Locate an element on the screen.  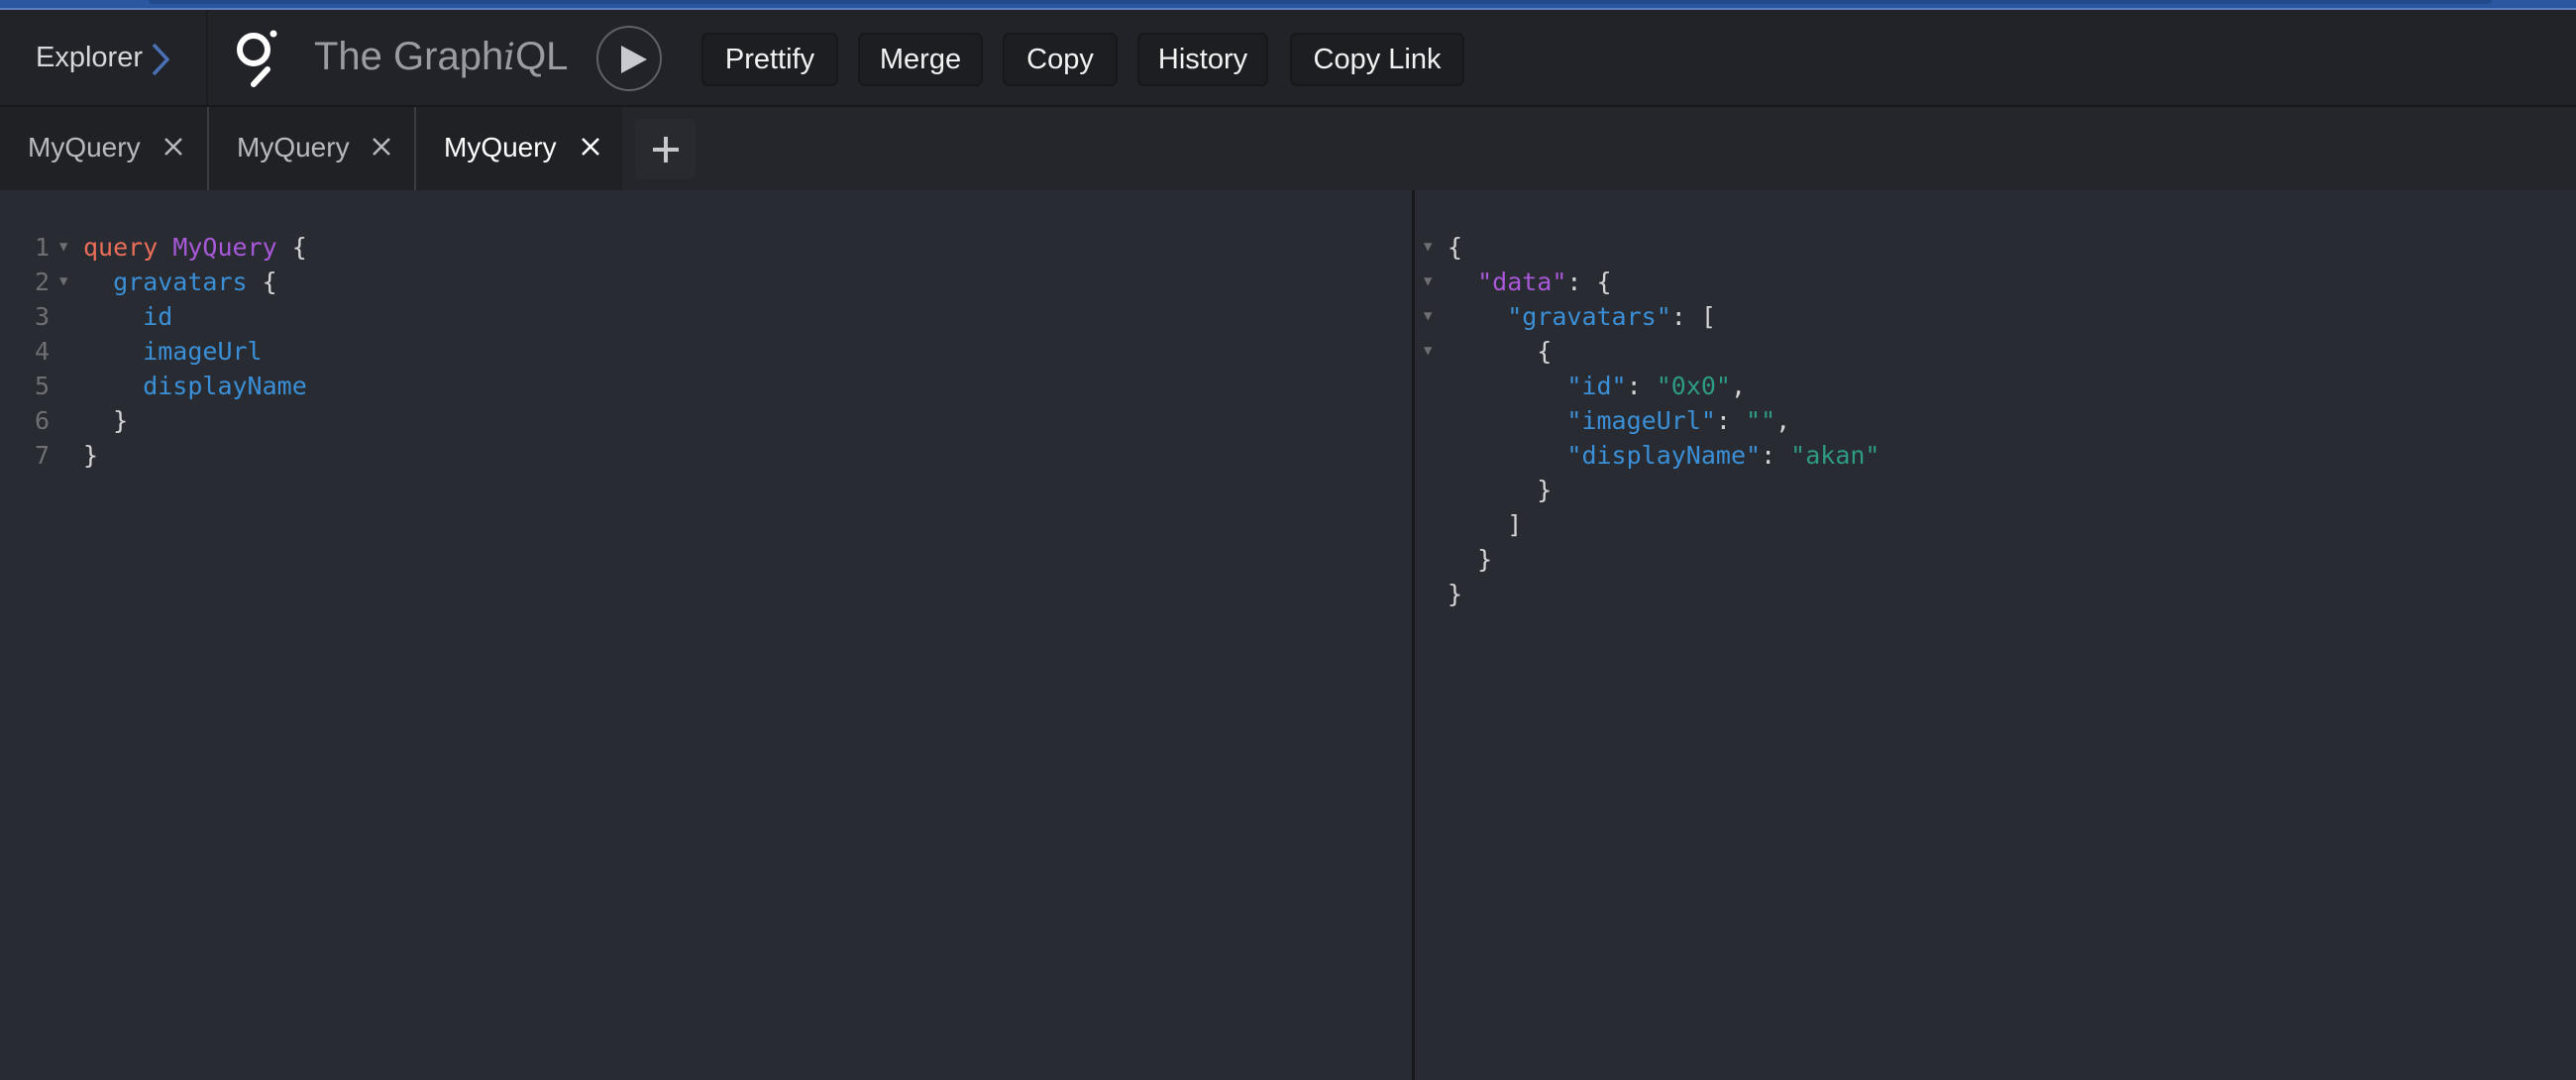
code-token-punct: : [ is located at coordinates (1693, 316).